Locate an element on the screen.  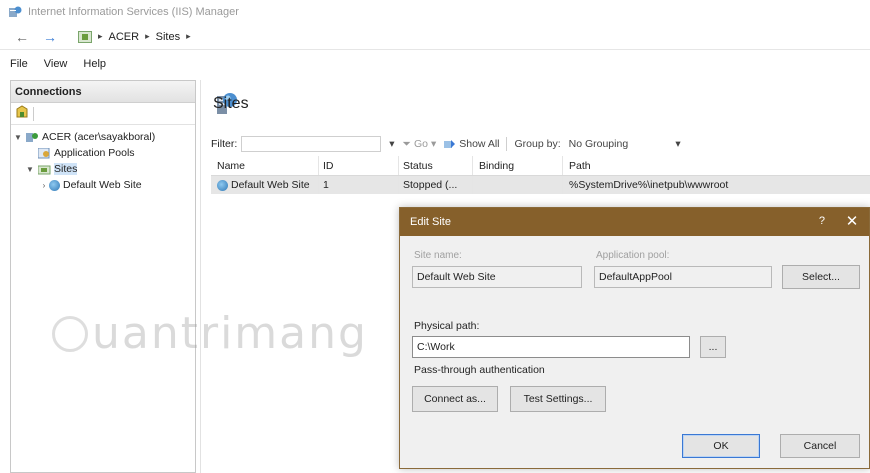
physical-path-input: C:\Work is located at coordinates (551, 347).